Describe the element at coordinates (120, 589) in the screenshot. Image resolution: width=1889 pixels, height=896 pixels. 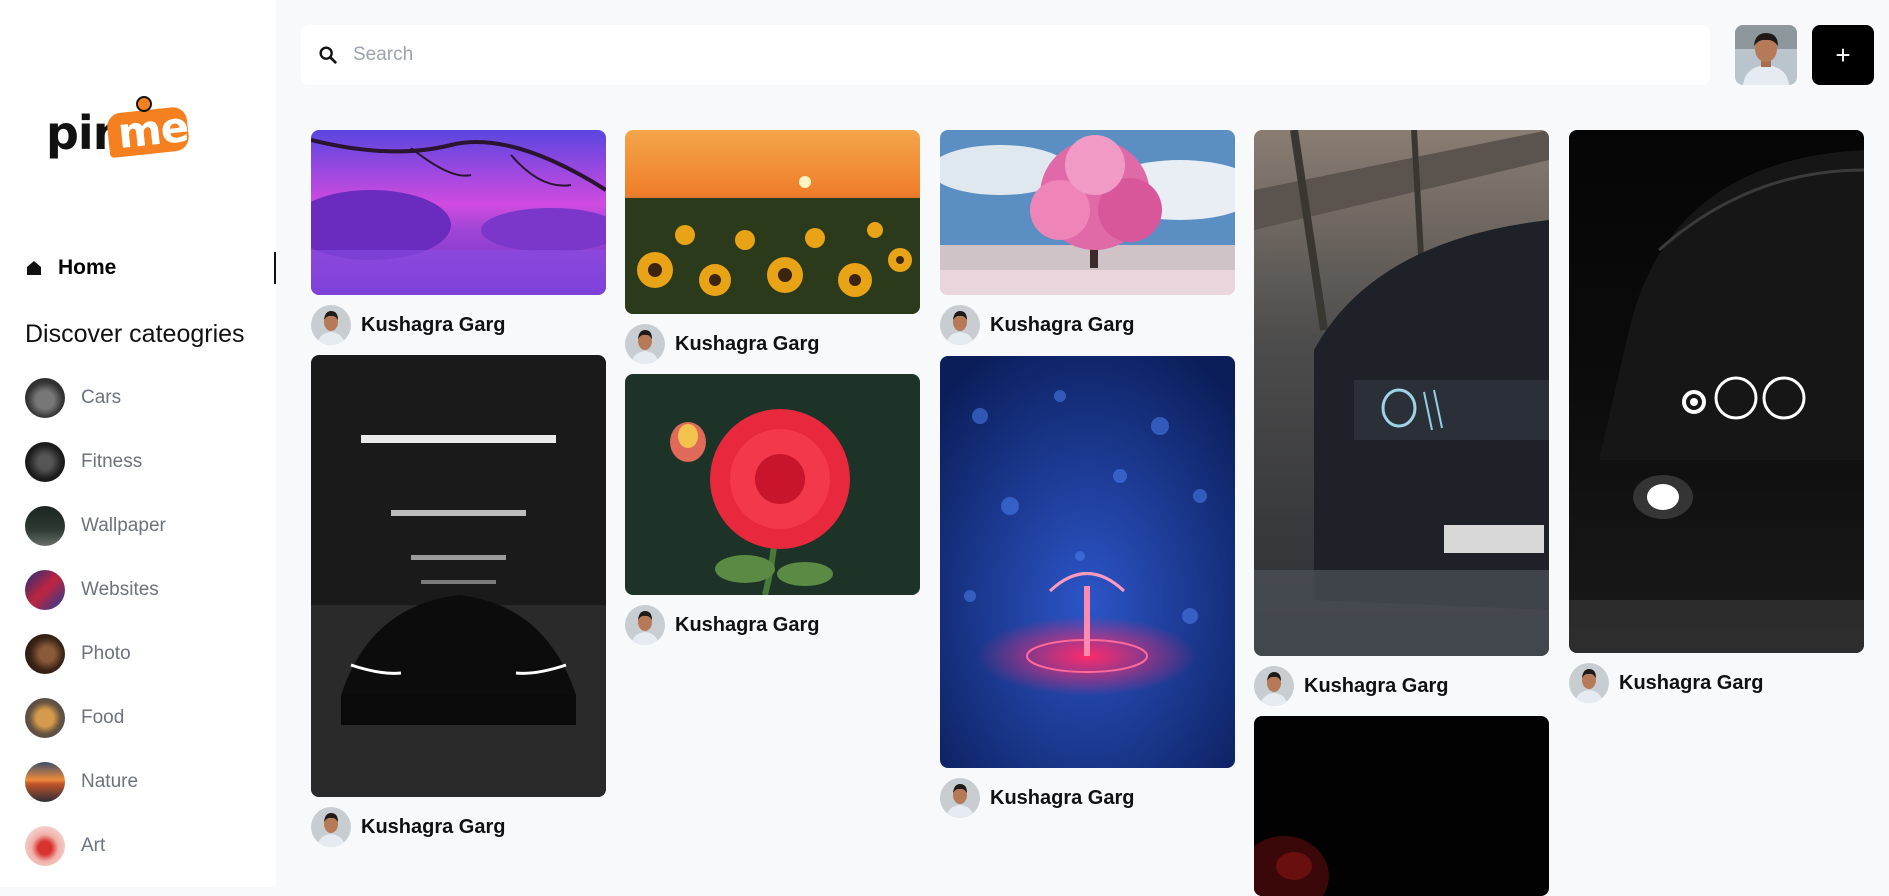
I see `sidebar-item-label: Websites` at that location.